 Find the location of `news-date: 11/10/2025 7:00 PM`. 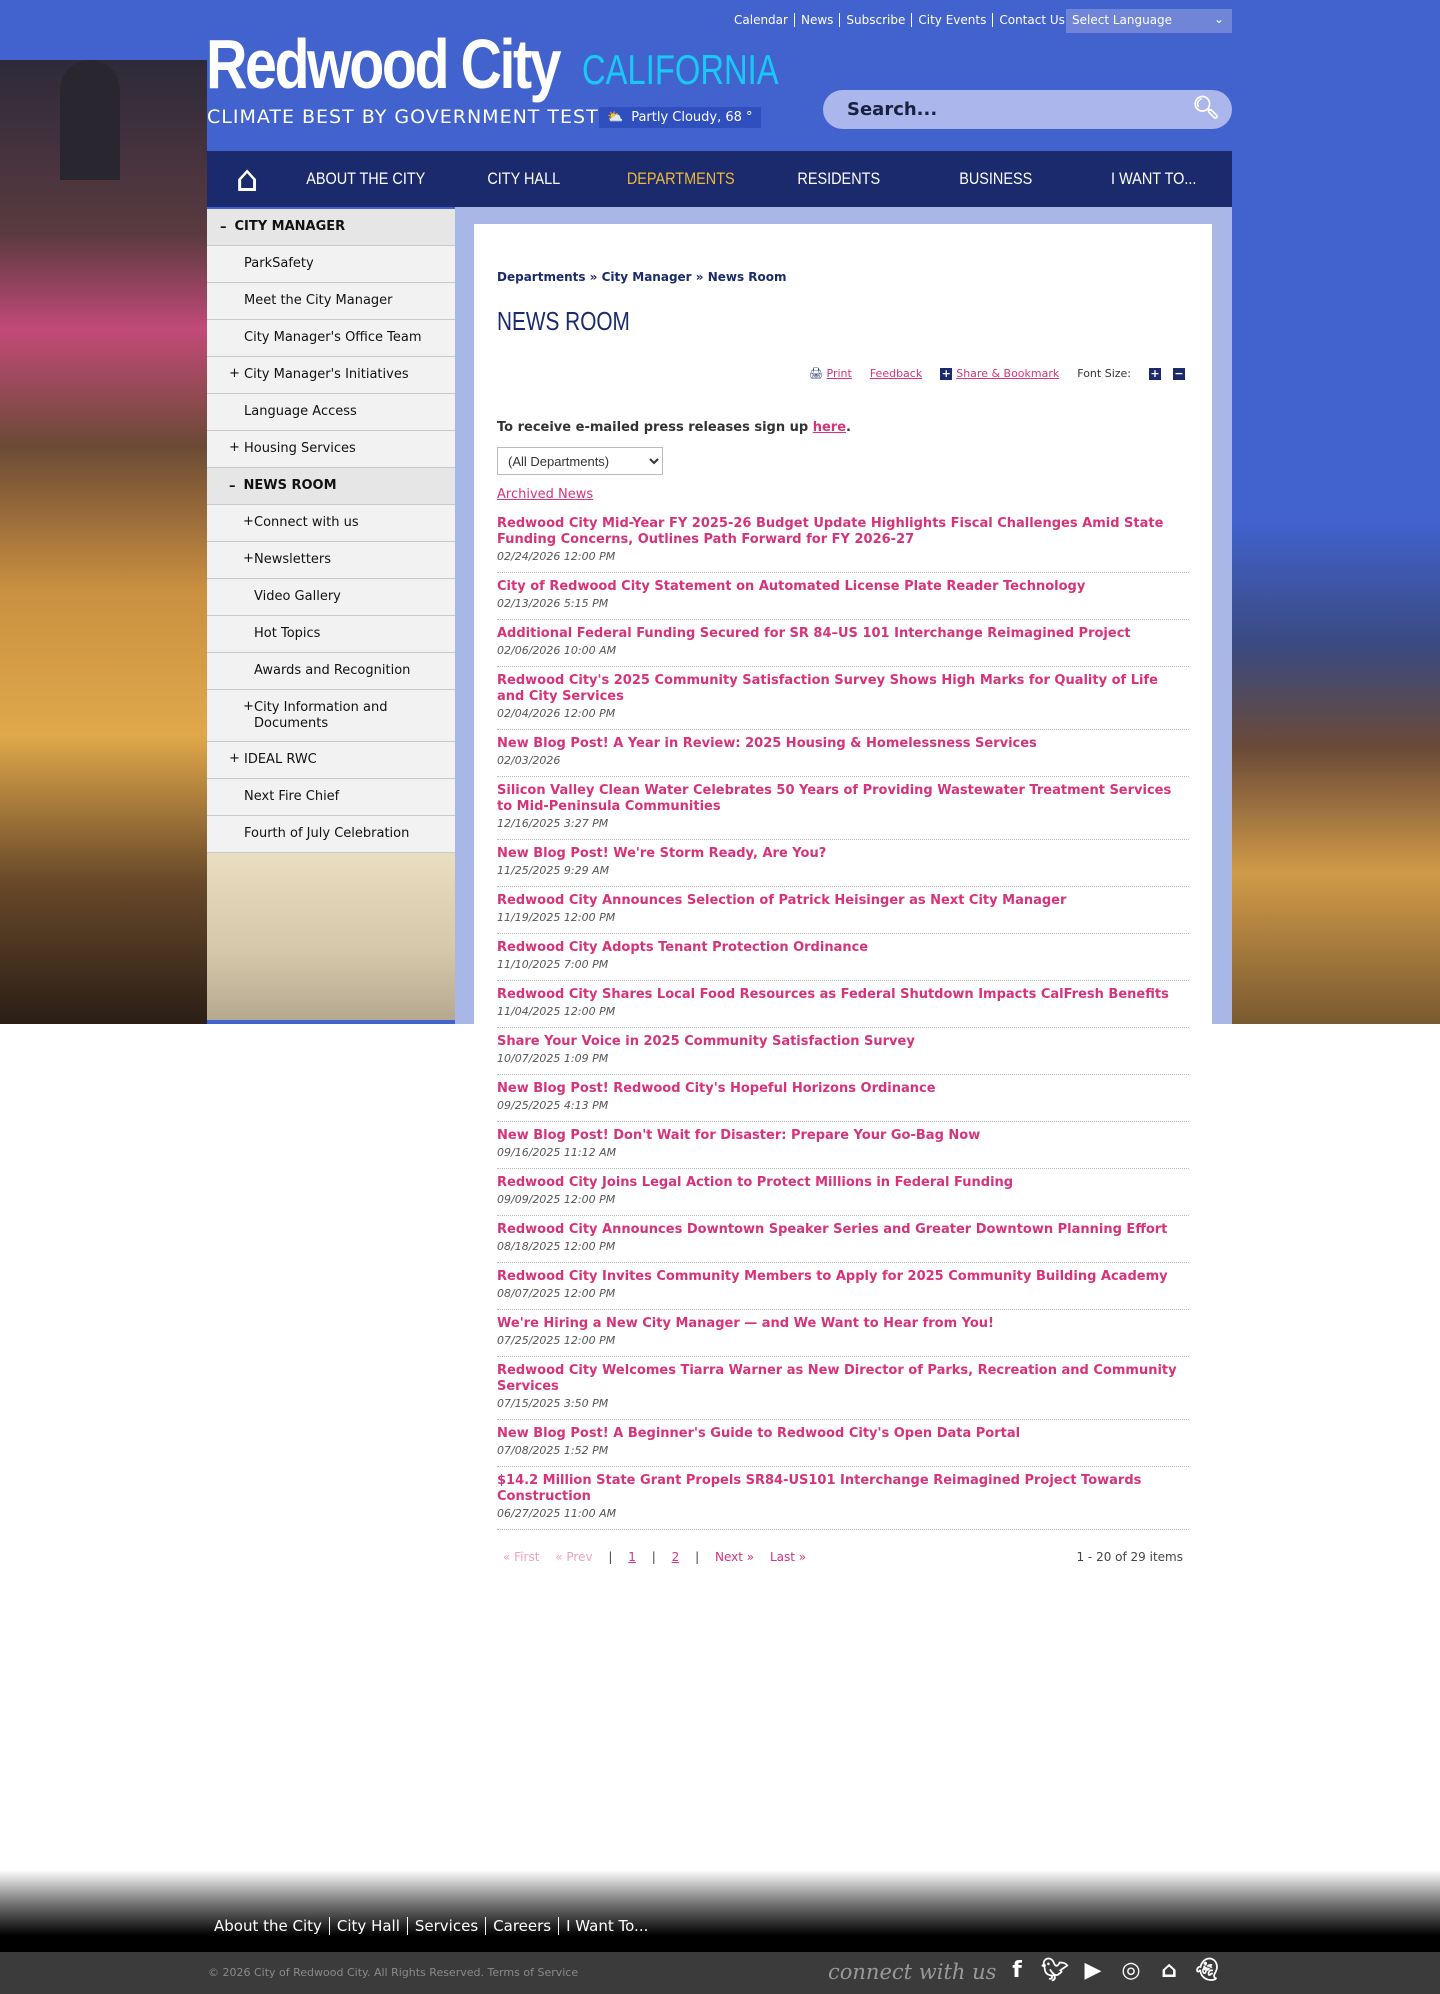

news-date: 11/10/2025 7:00 PM is located at coordinates (553, 964).